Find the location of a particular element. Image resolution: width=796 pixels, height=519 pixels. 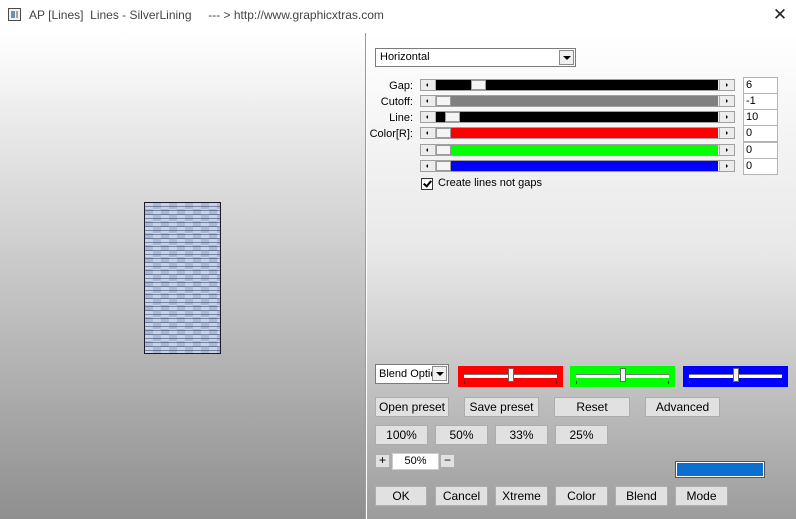

open-preset-button: Open preset is located at coordinates (412, 407).